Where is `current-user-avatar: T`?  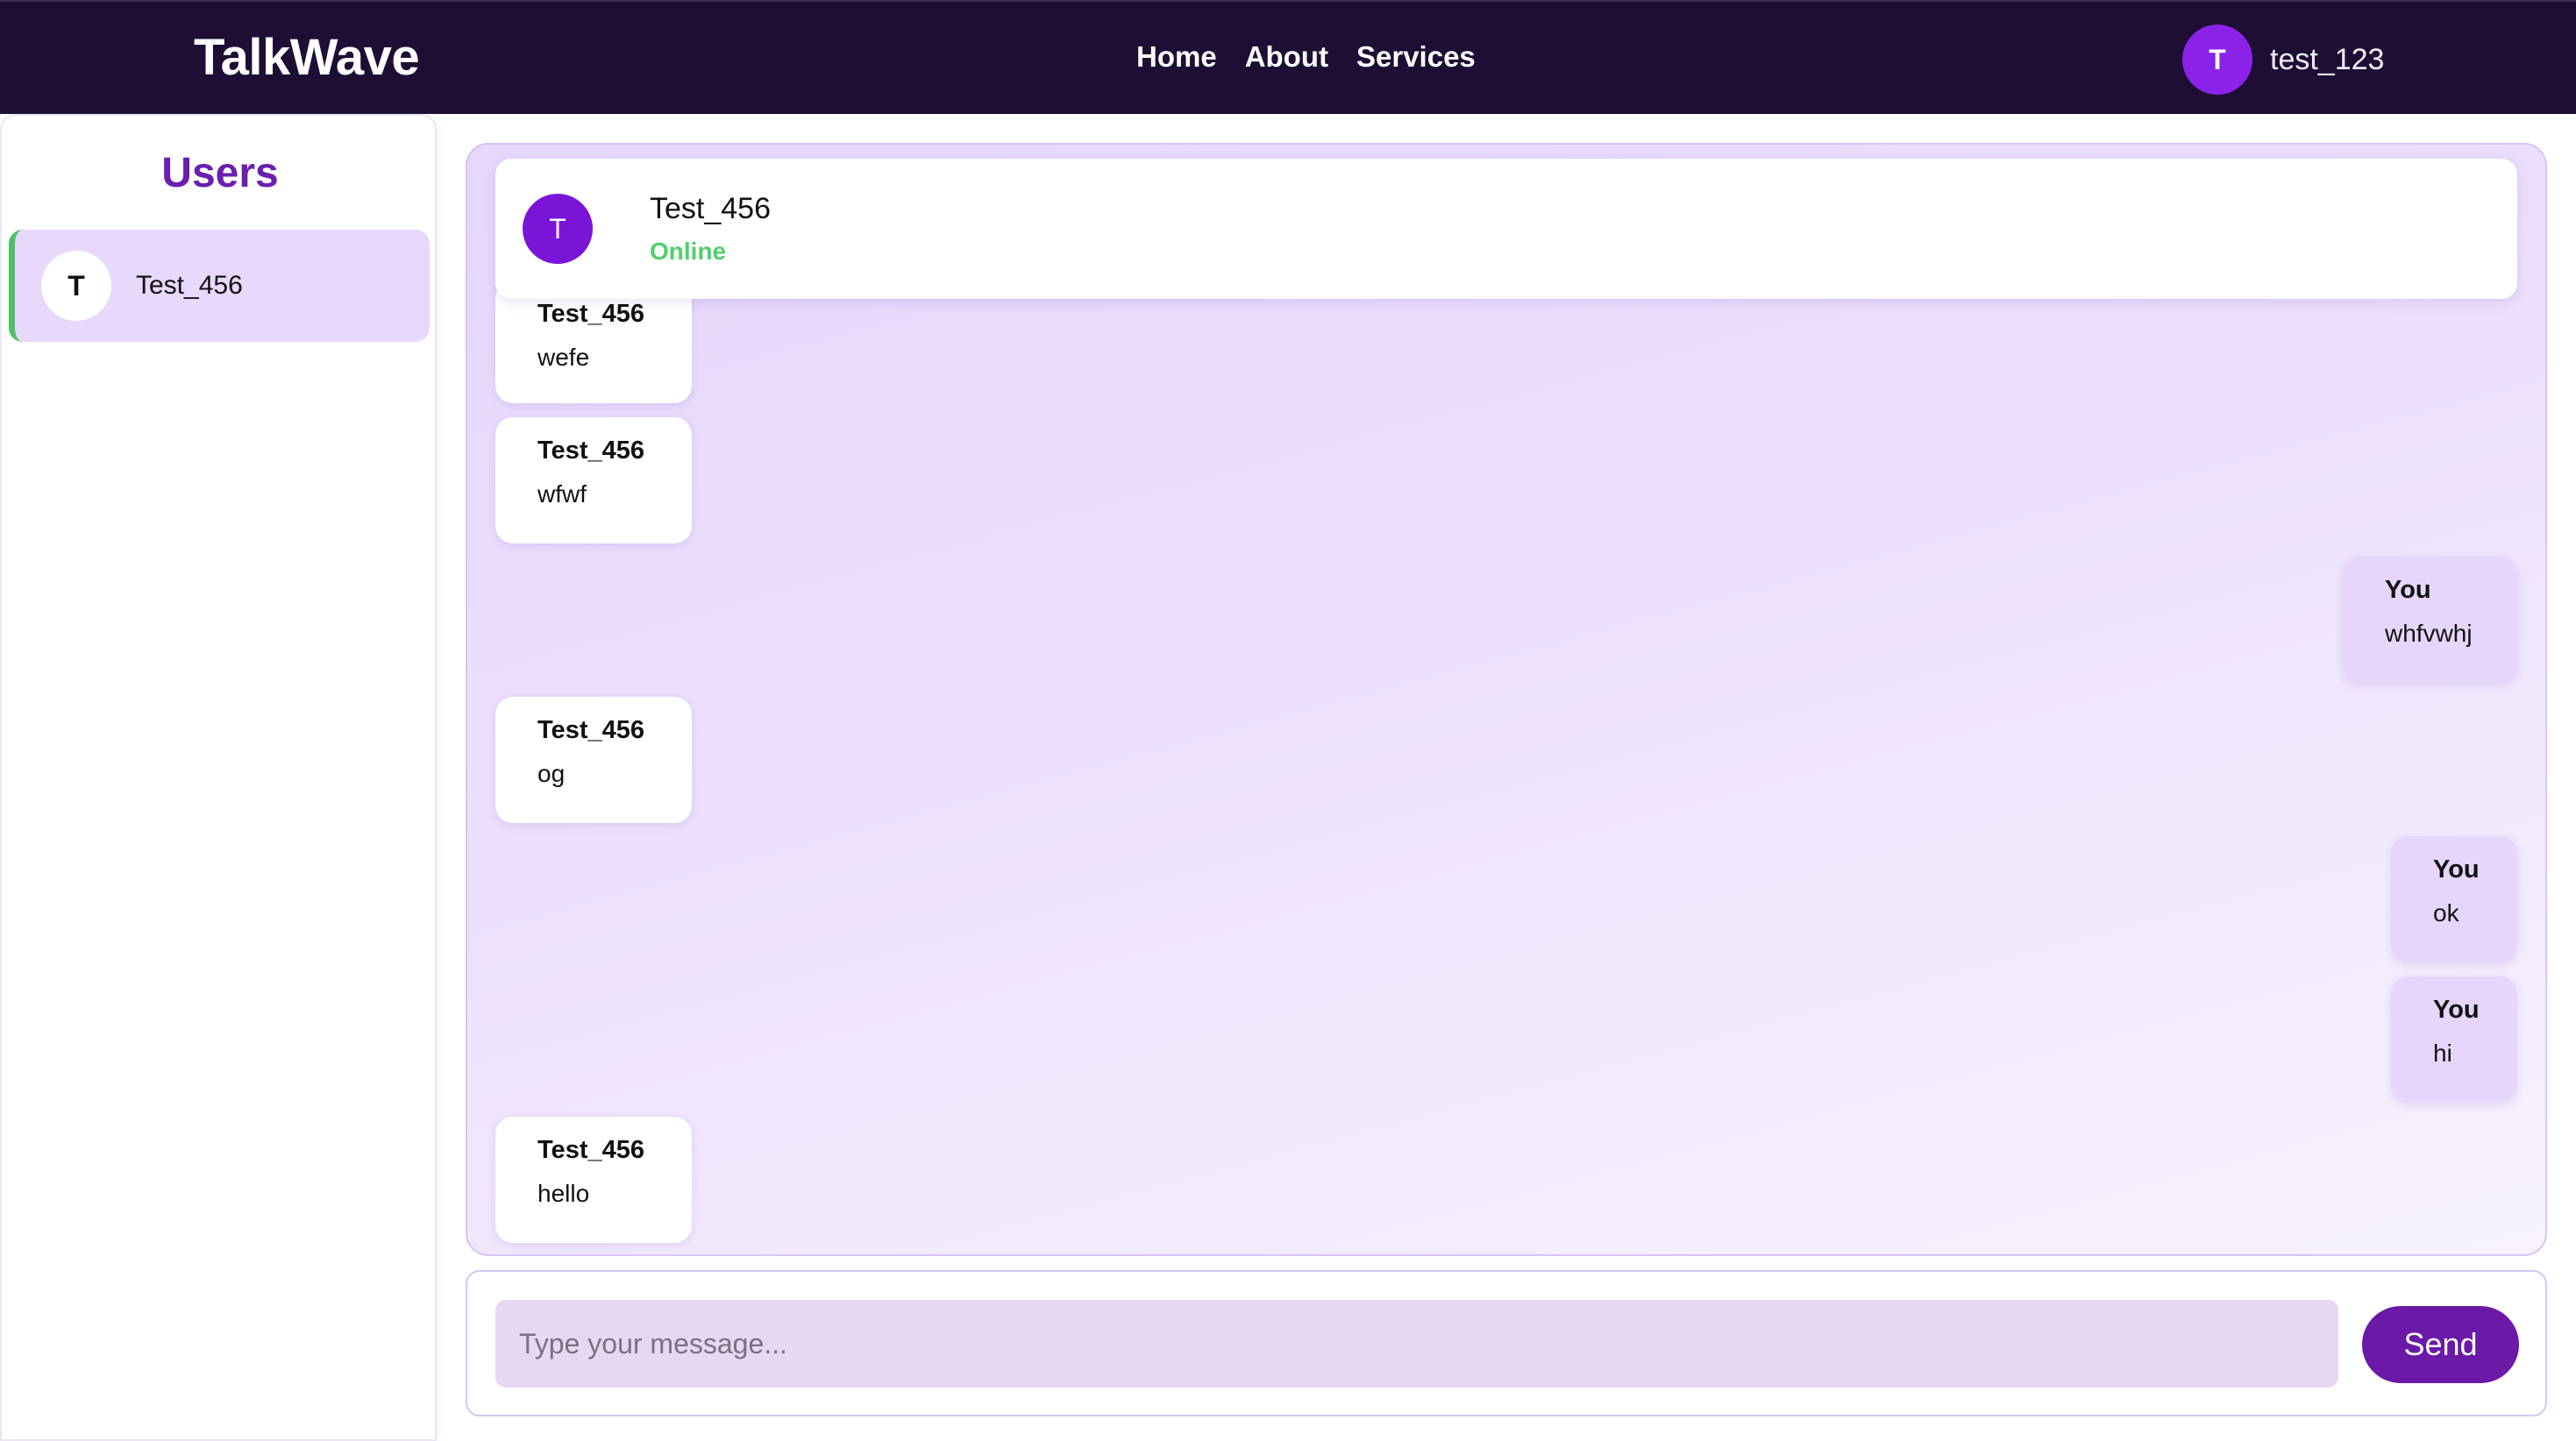
current-user-avatar: T is located at coordinates (2217, 60).